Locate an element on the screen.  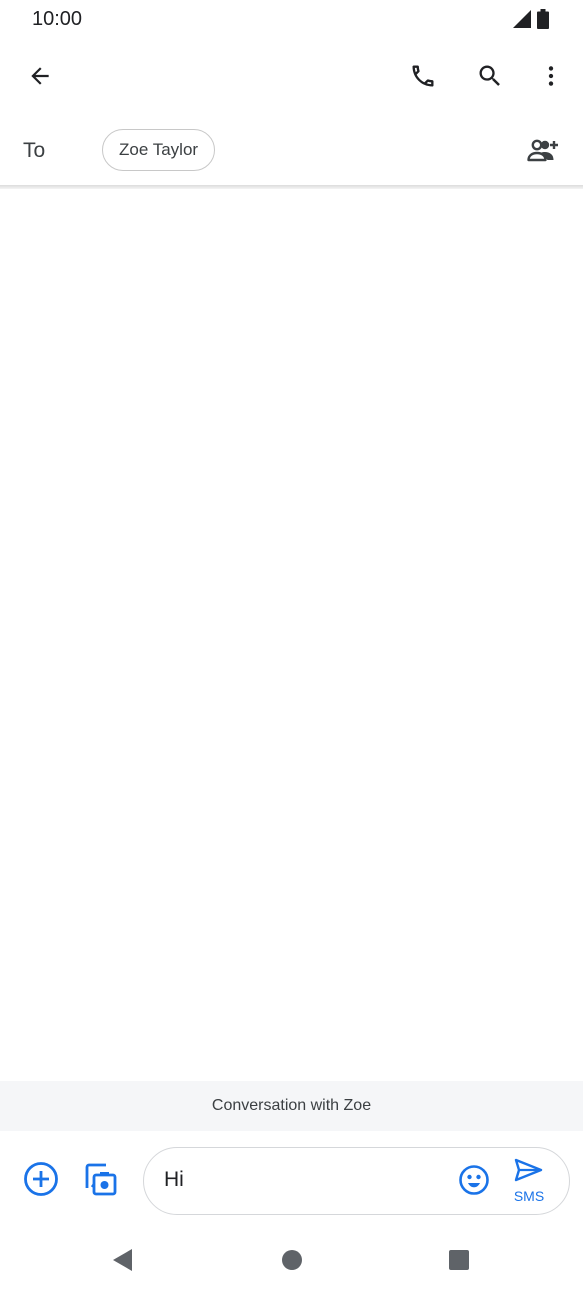
status-time: 10:00 is located at coordinates (57, 19).